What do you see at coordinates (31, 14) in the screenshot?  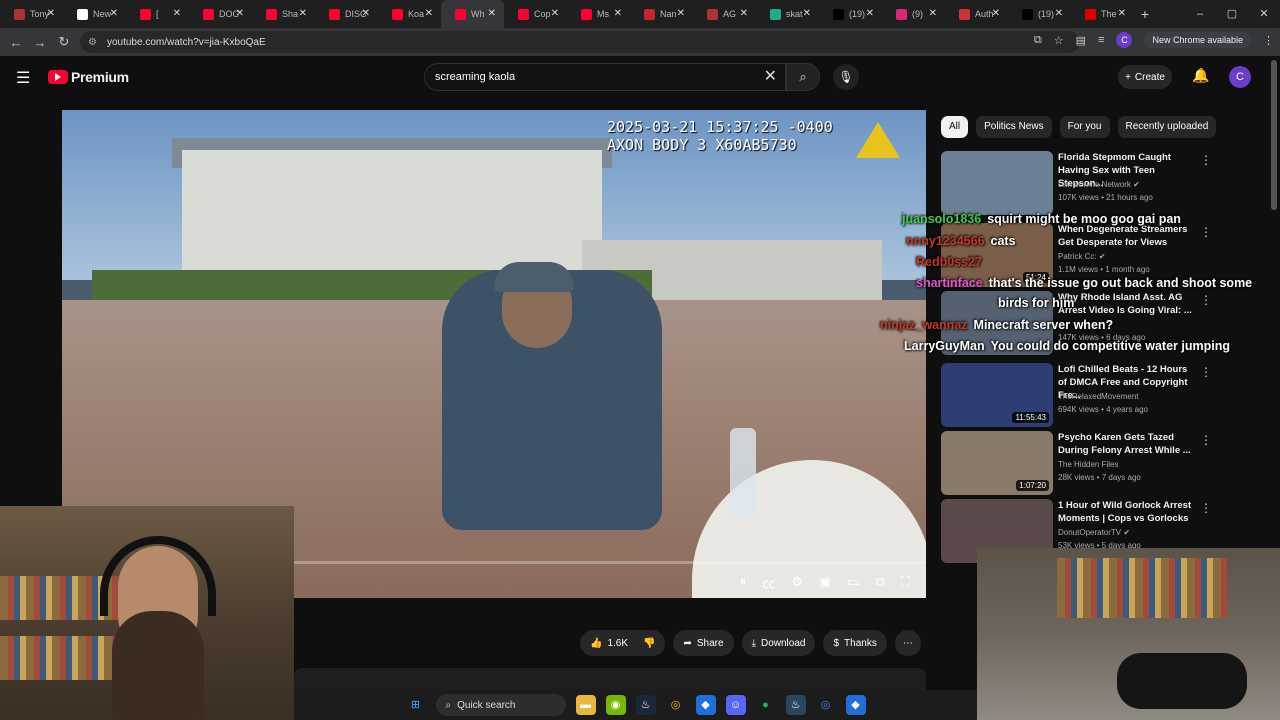 I see `browser-tab: Tony ✕` at bounding box center [31, 14].